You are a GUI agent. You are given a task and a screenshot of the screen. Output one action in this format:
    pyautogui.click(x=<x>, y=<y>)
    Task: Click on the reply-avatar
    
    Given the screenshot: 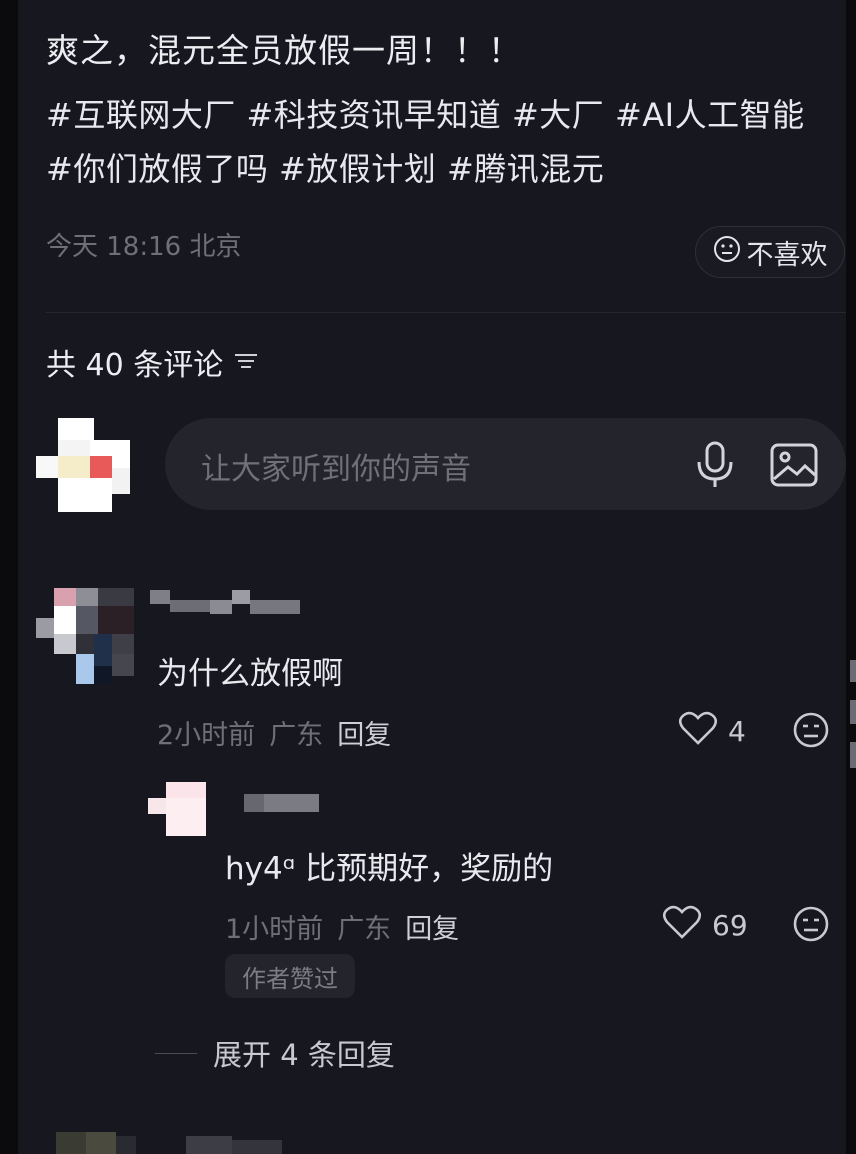 What is the action you would take?
    pyautogui.click(x=177, y=809)
    